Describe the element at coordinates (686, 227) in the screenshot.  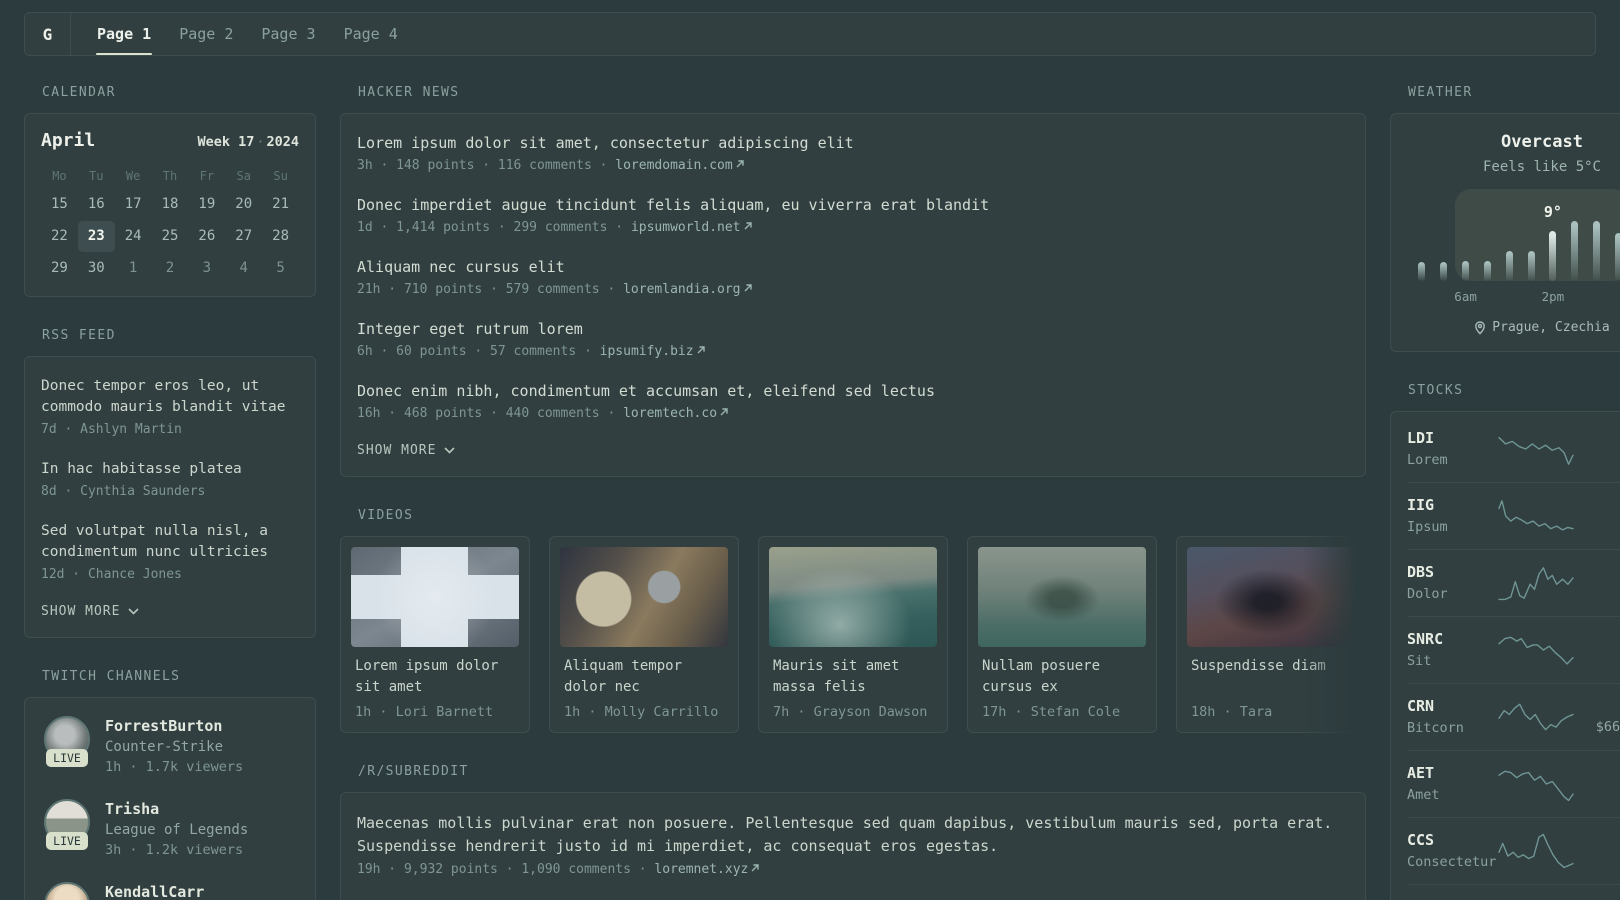
I see `hn-item-domain: ipsumworld.net` at that location.